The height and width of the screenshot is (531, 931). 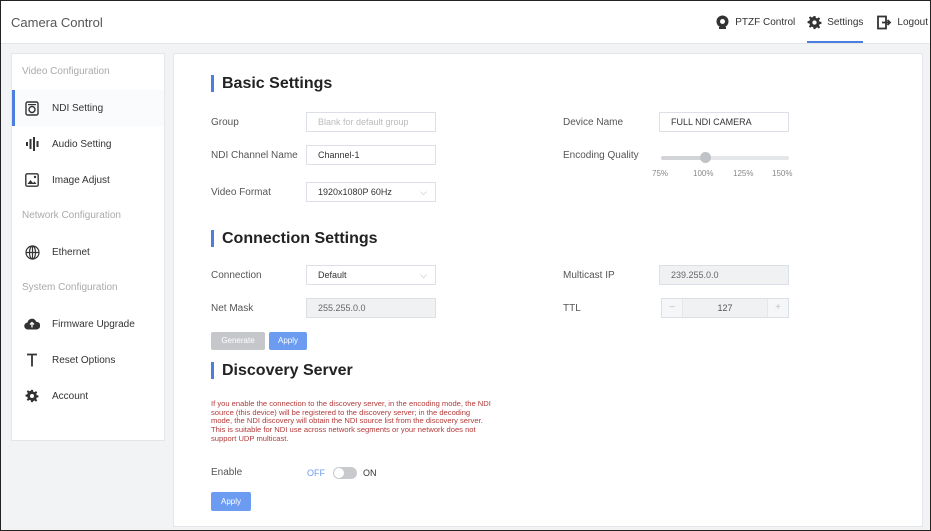 I want to click on video-format-select: 1920x1080P 60Hz ⌵, so click(x=371, y=192).